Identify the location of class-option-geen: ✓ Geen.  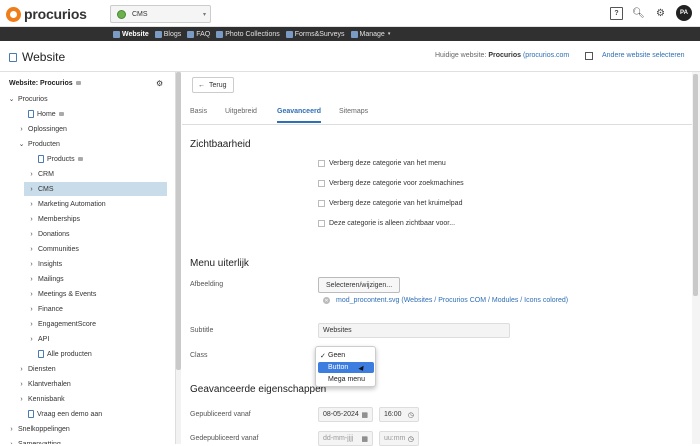
(346, 355).